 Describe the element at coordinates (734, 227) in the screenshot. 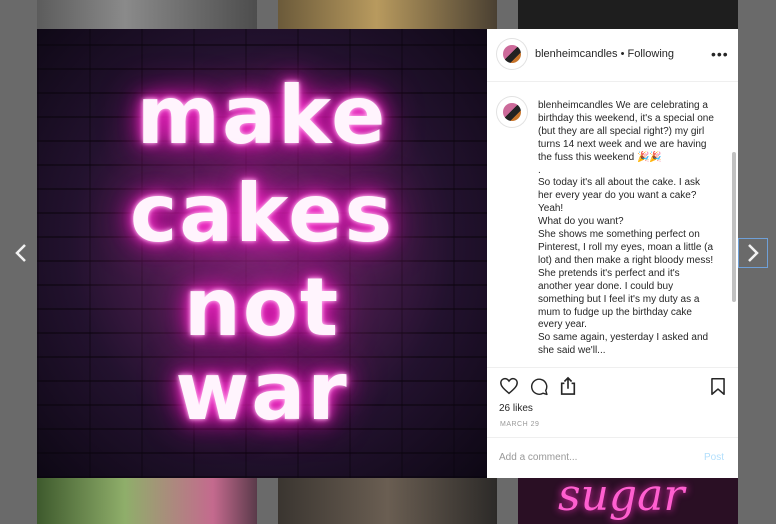

I see `scrollbar-thumb` at that location.